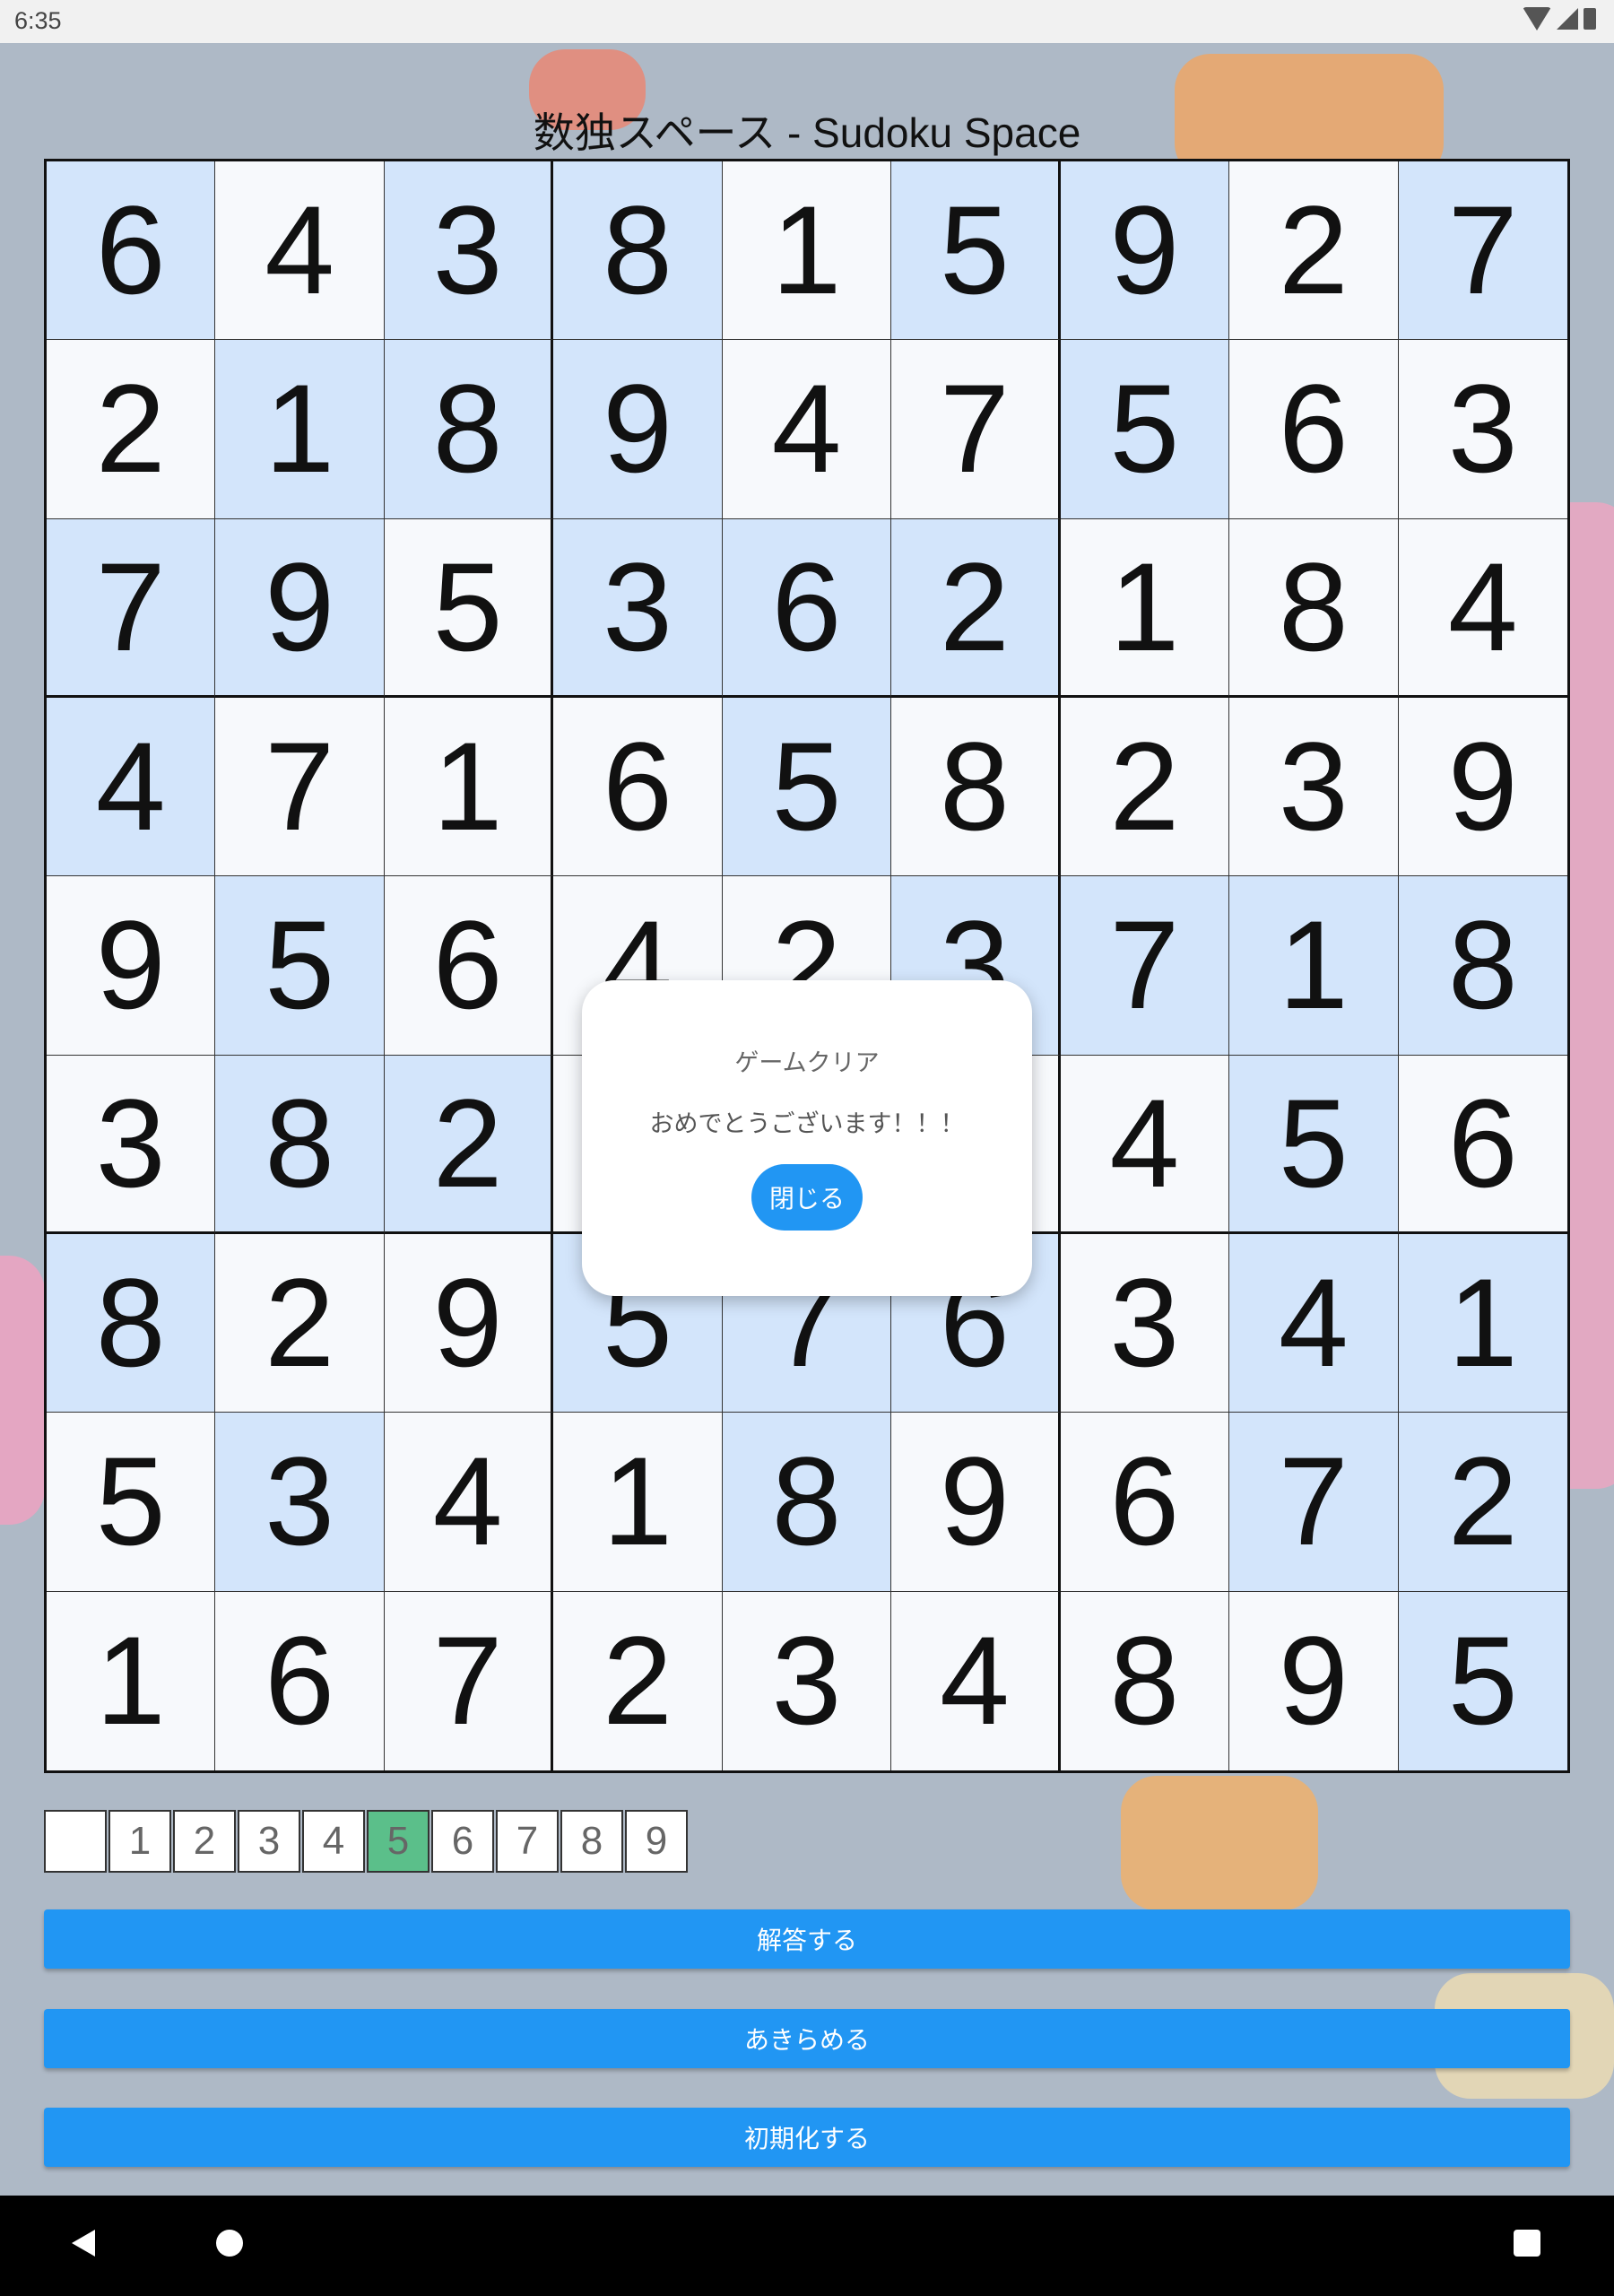 The image size is (1614, 2296). Describe the element at coordinates (656, 1841) in the screenshot. I see `palette-key: 9` at that location.